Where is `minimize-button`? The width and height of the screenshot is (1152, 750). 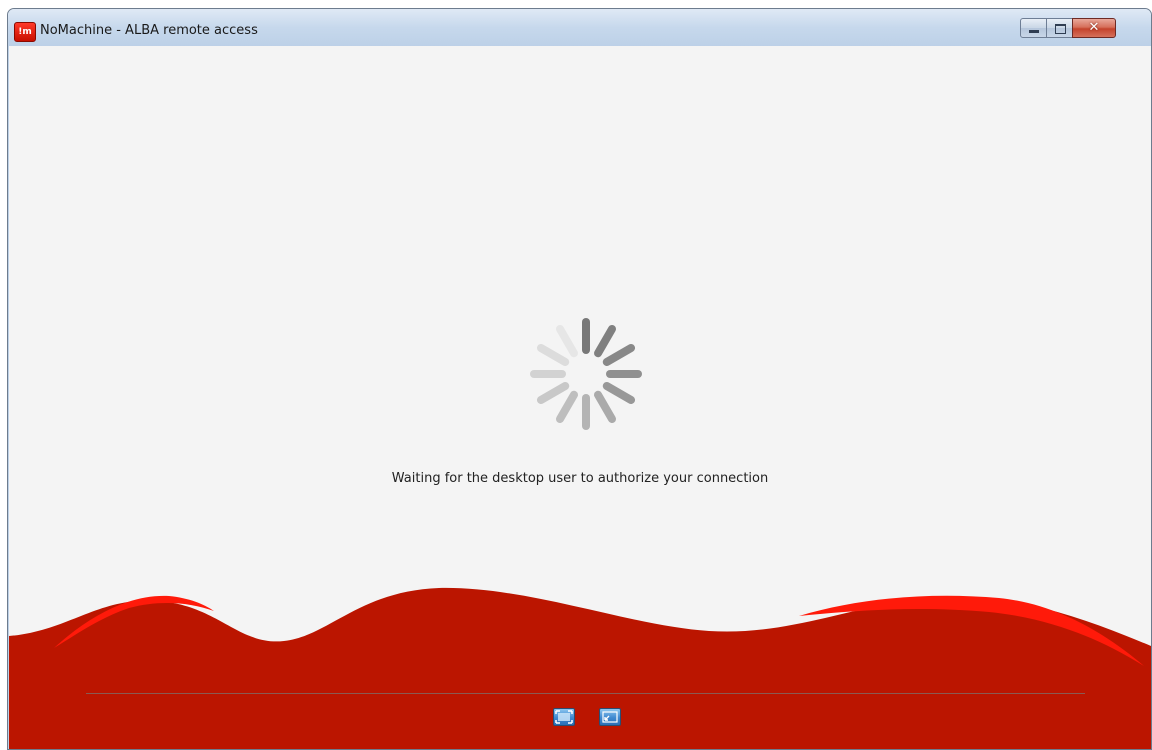
minimize-button is located at coordinates (1033, 28).